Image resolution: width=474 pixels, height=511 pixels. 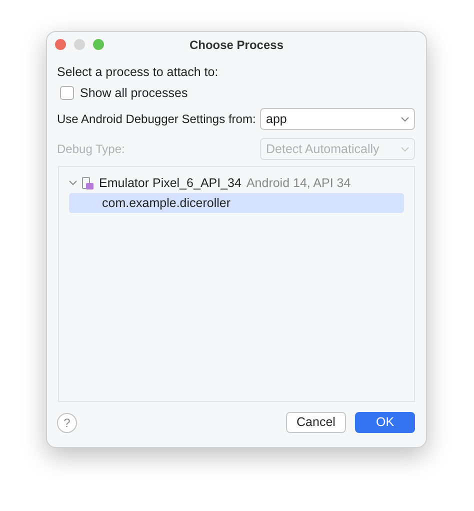 What do you see at coordinates (298, 183) in the screenshot?
I see `device-detail: Android 14, API 34` at bounding box center [298, 183].